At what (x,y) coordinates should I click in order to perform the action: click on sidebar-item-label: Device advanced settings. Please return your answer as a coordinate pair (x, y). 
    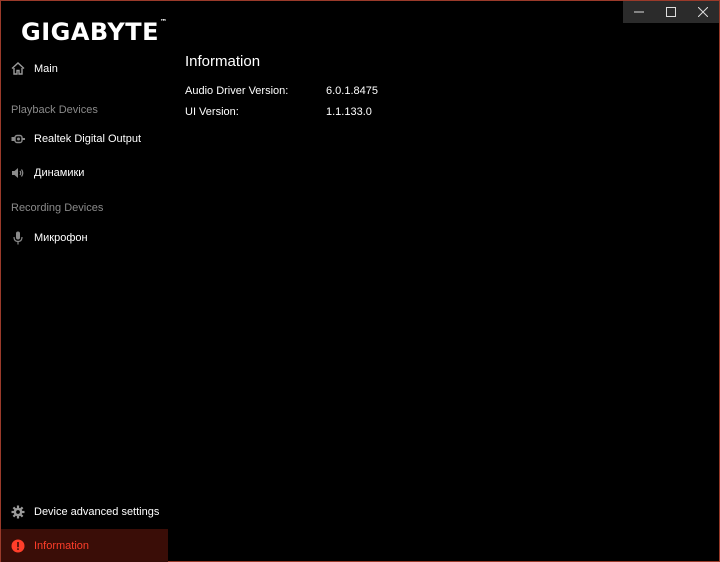
    Looking at the image, I should click on (97, 511).